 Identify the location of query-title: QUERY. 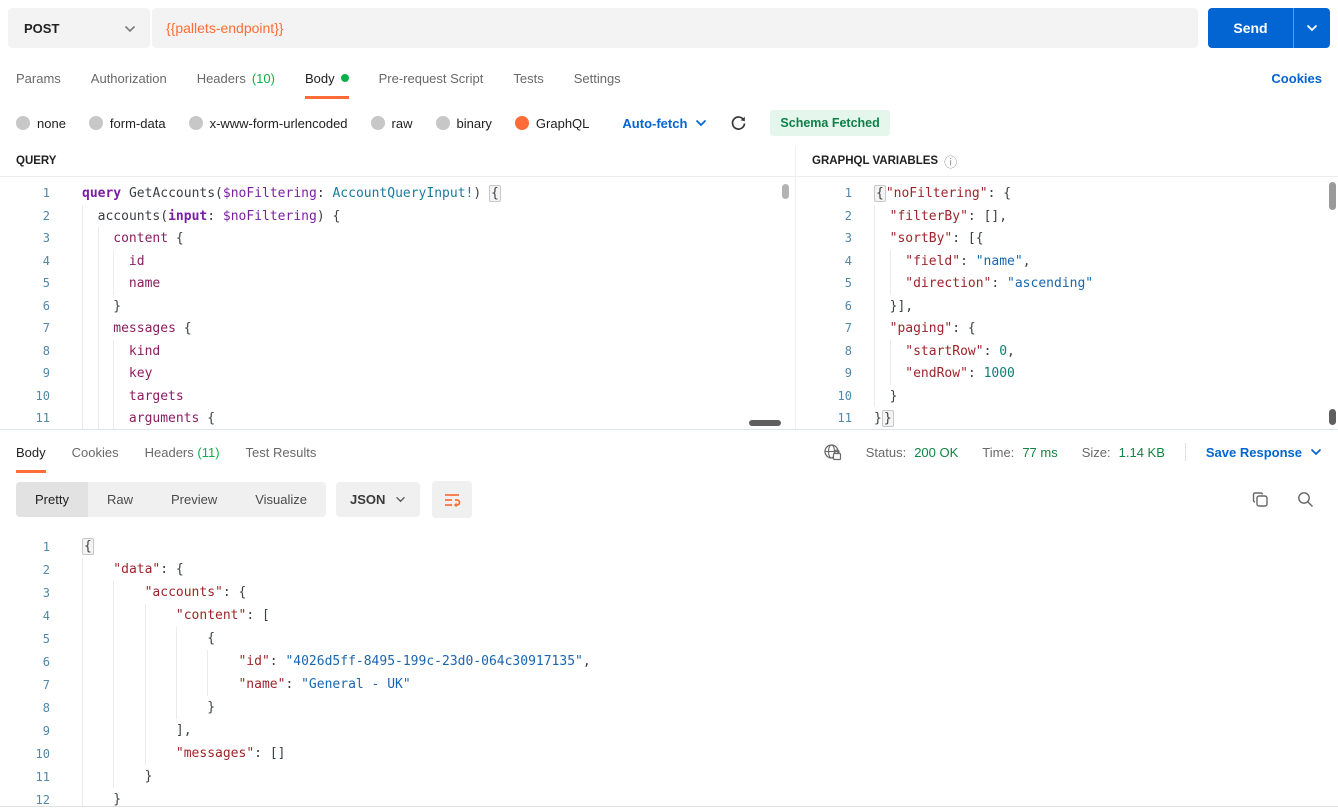
(36, 161).